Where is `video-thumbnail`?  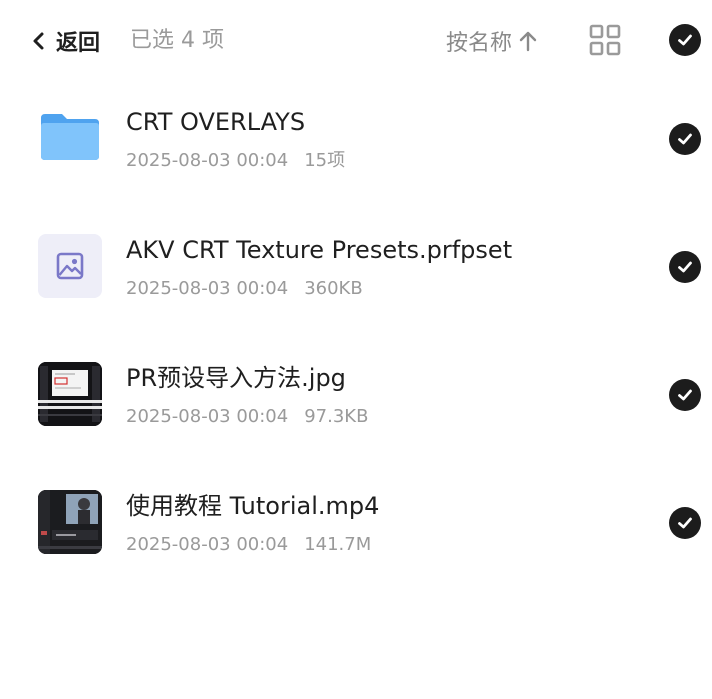
video-thumbnail is located at coordinates (70, 522).